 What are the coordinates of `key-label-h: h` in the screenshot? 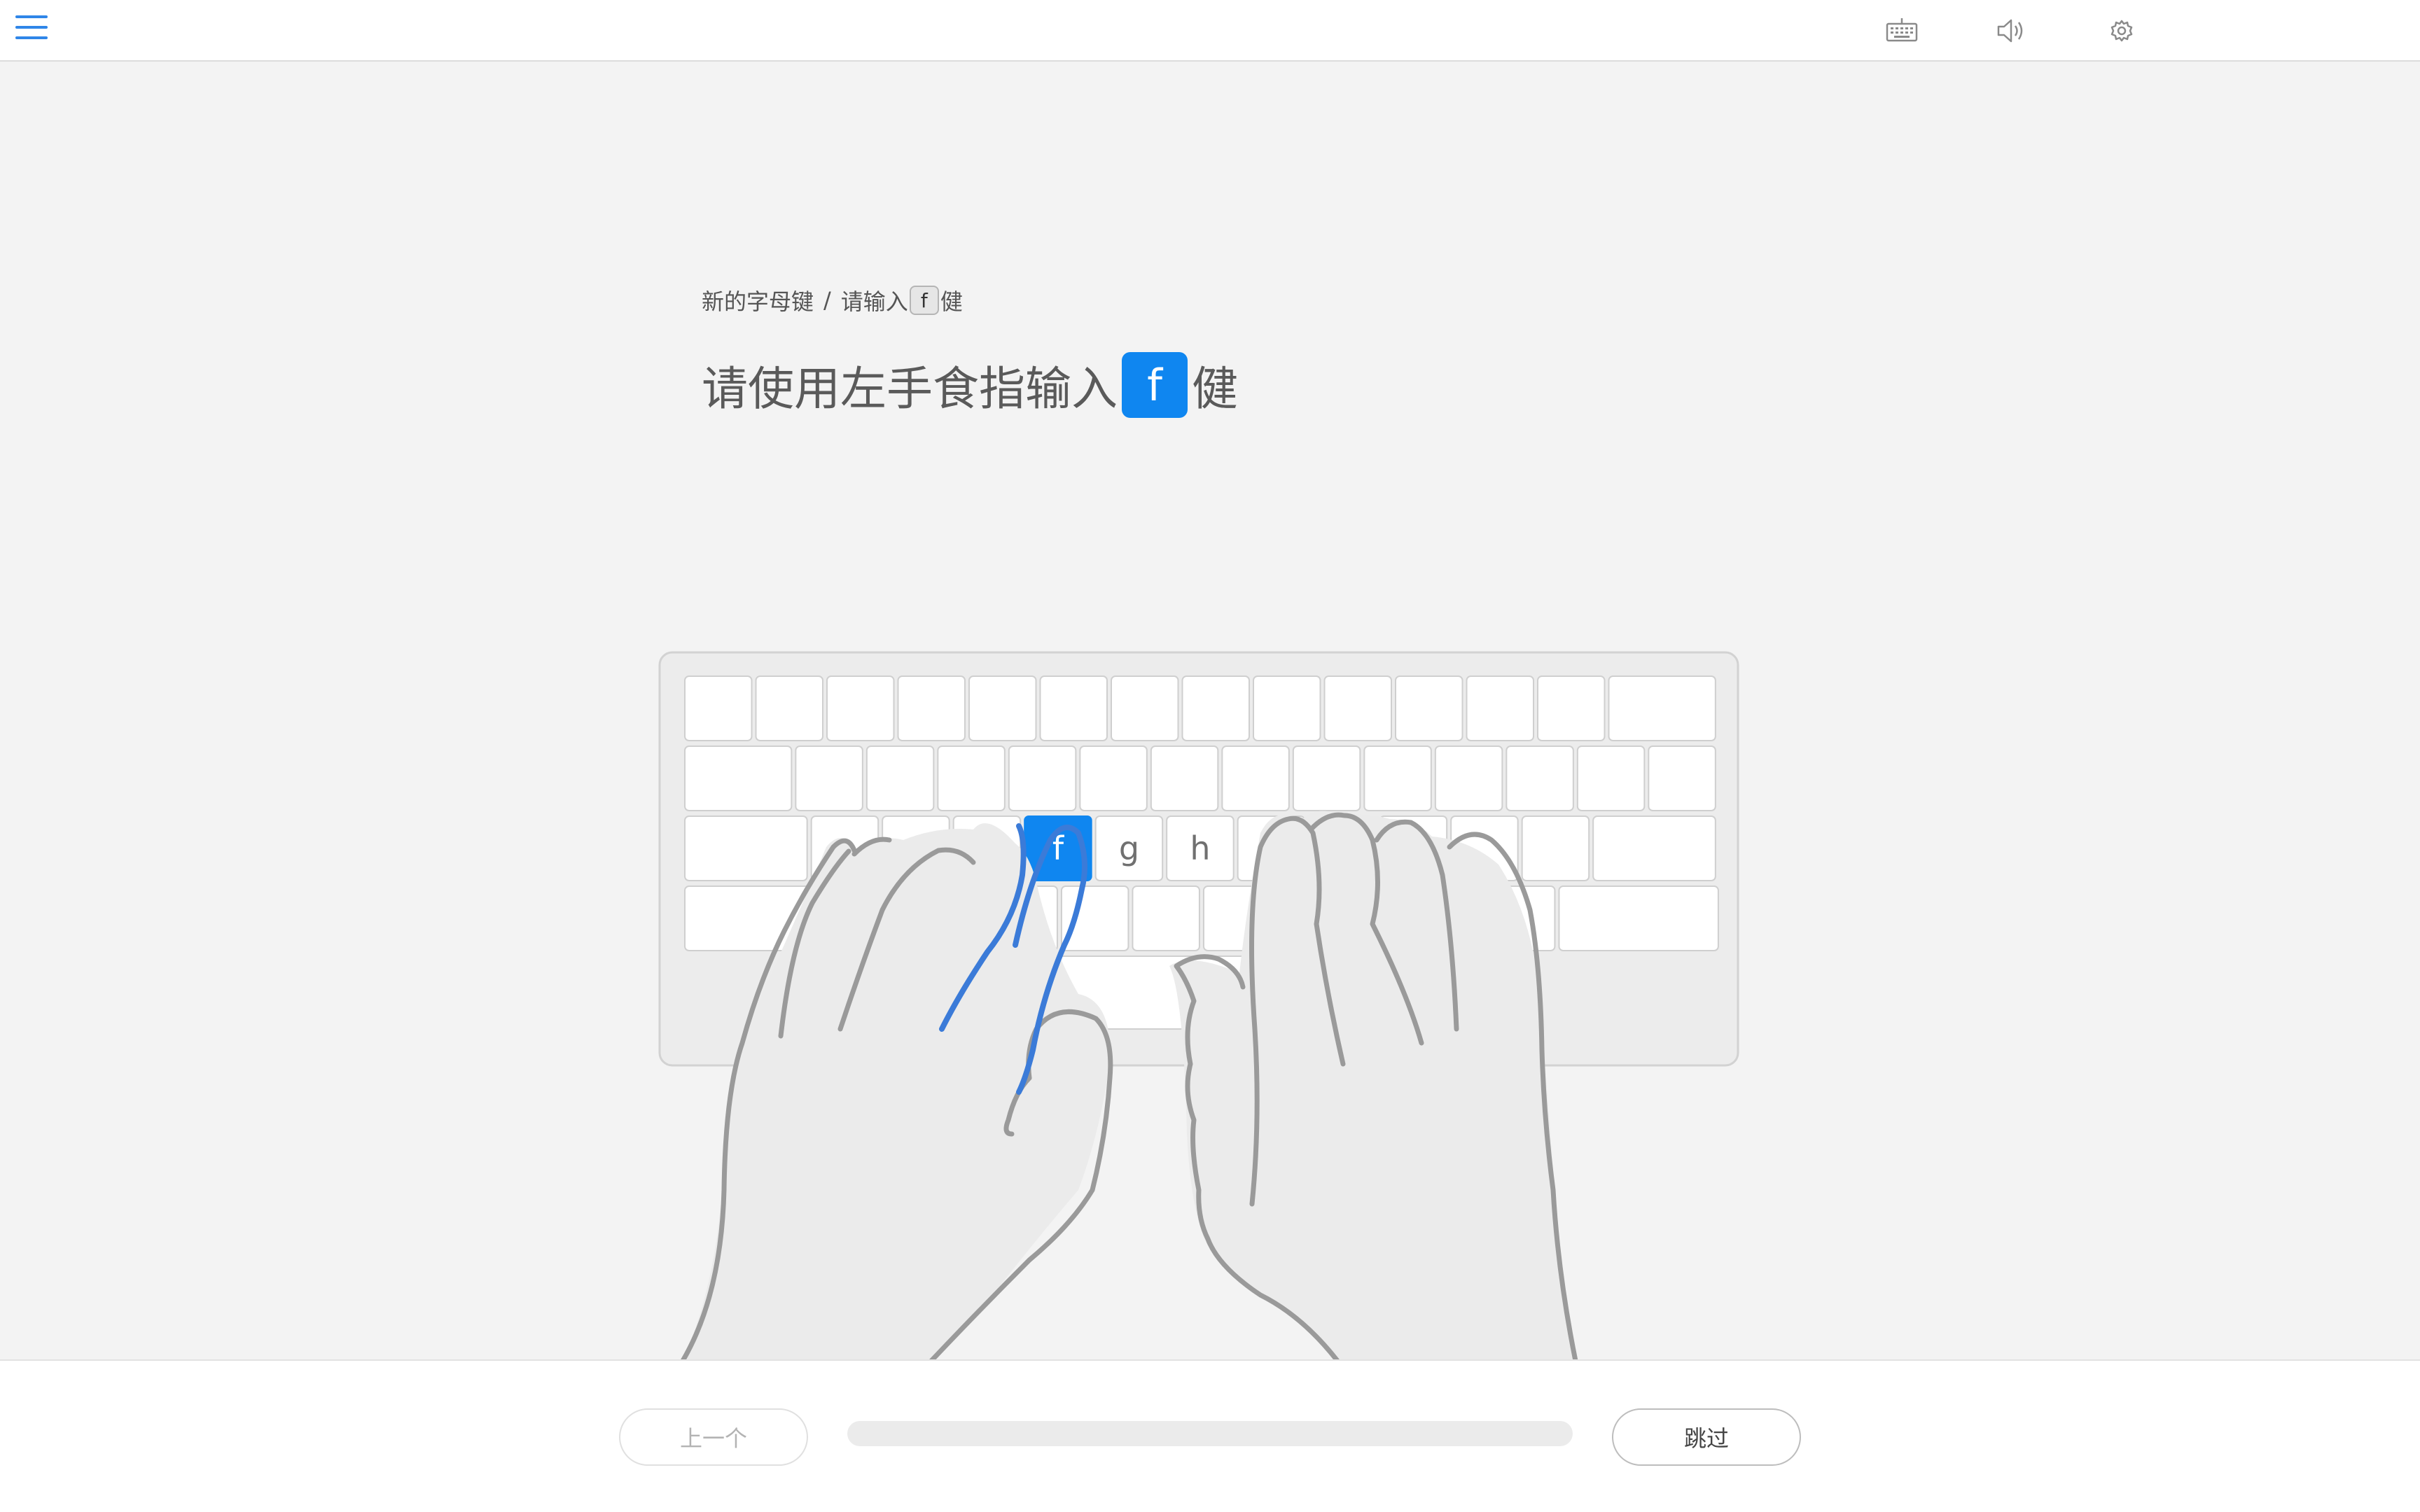 It's located at (1200, 848).